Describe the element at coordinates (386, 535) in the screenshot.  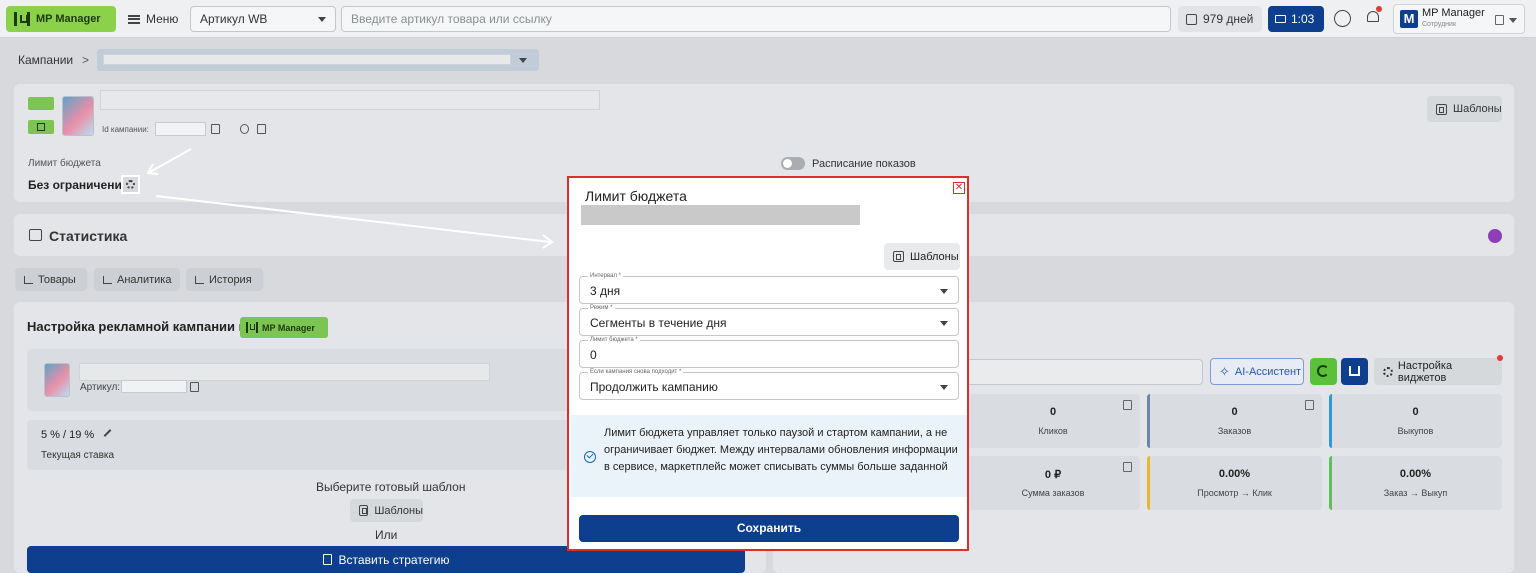
I see `or-label: Или` at that location.